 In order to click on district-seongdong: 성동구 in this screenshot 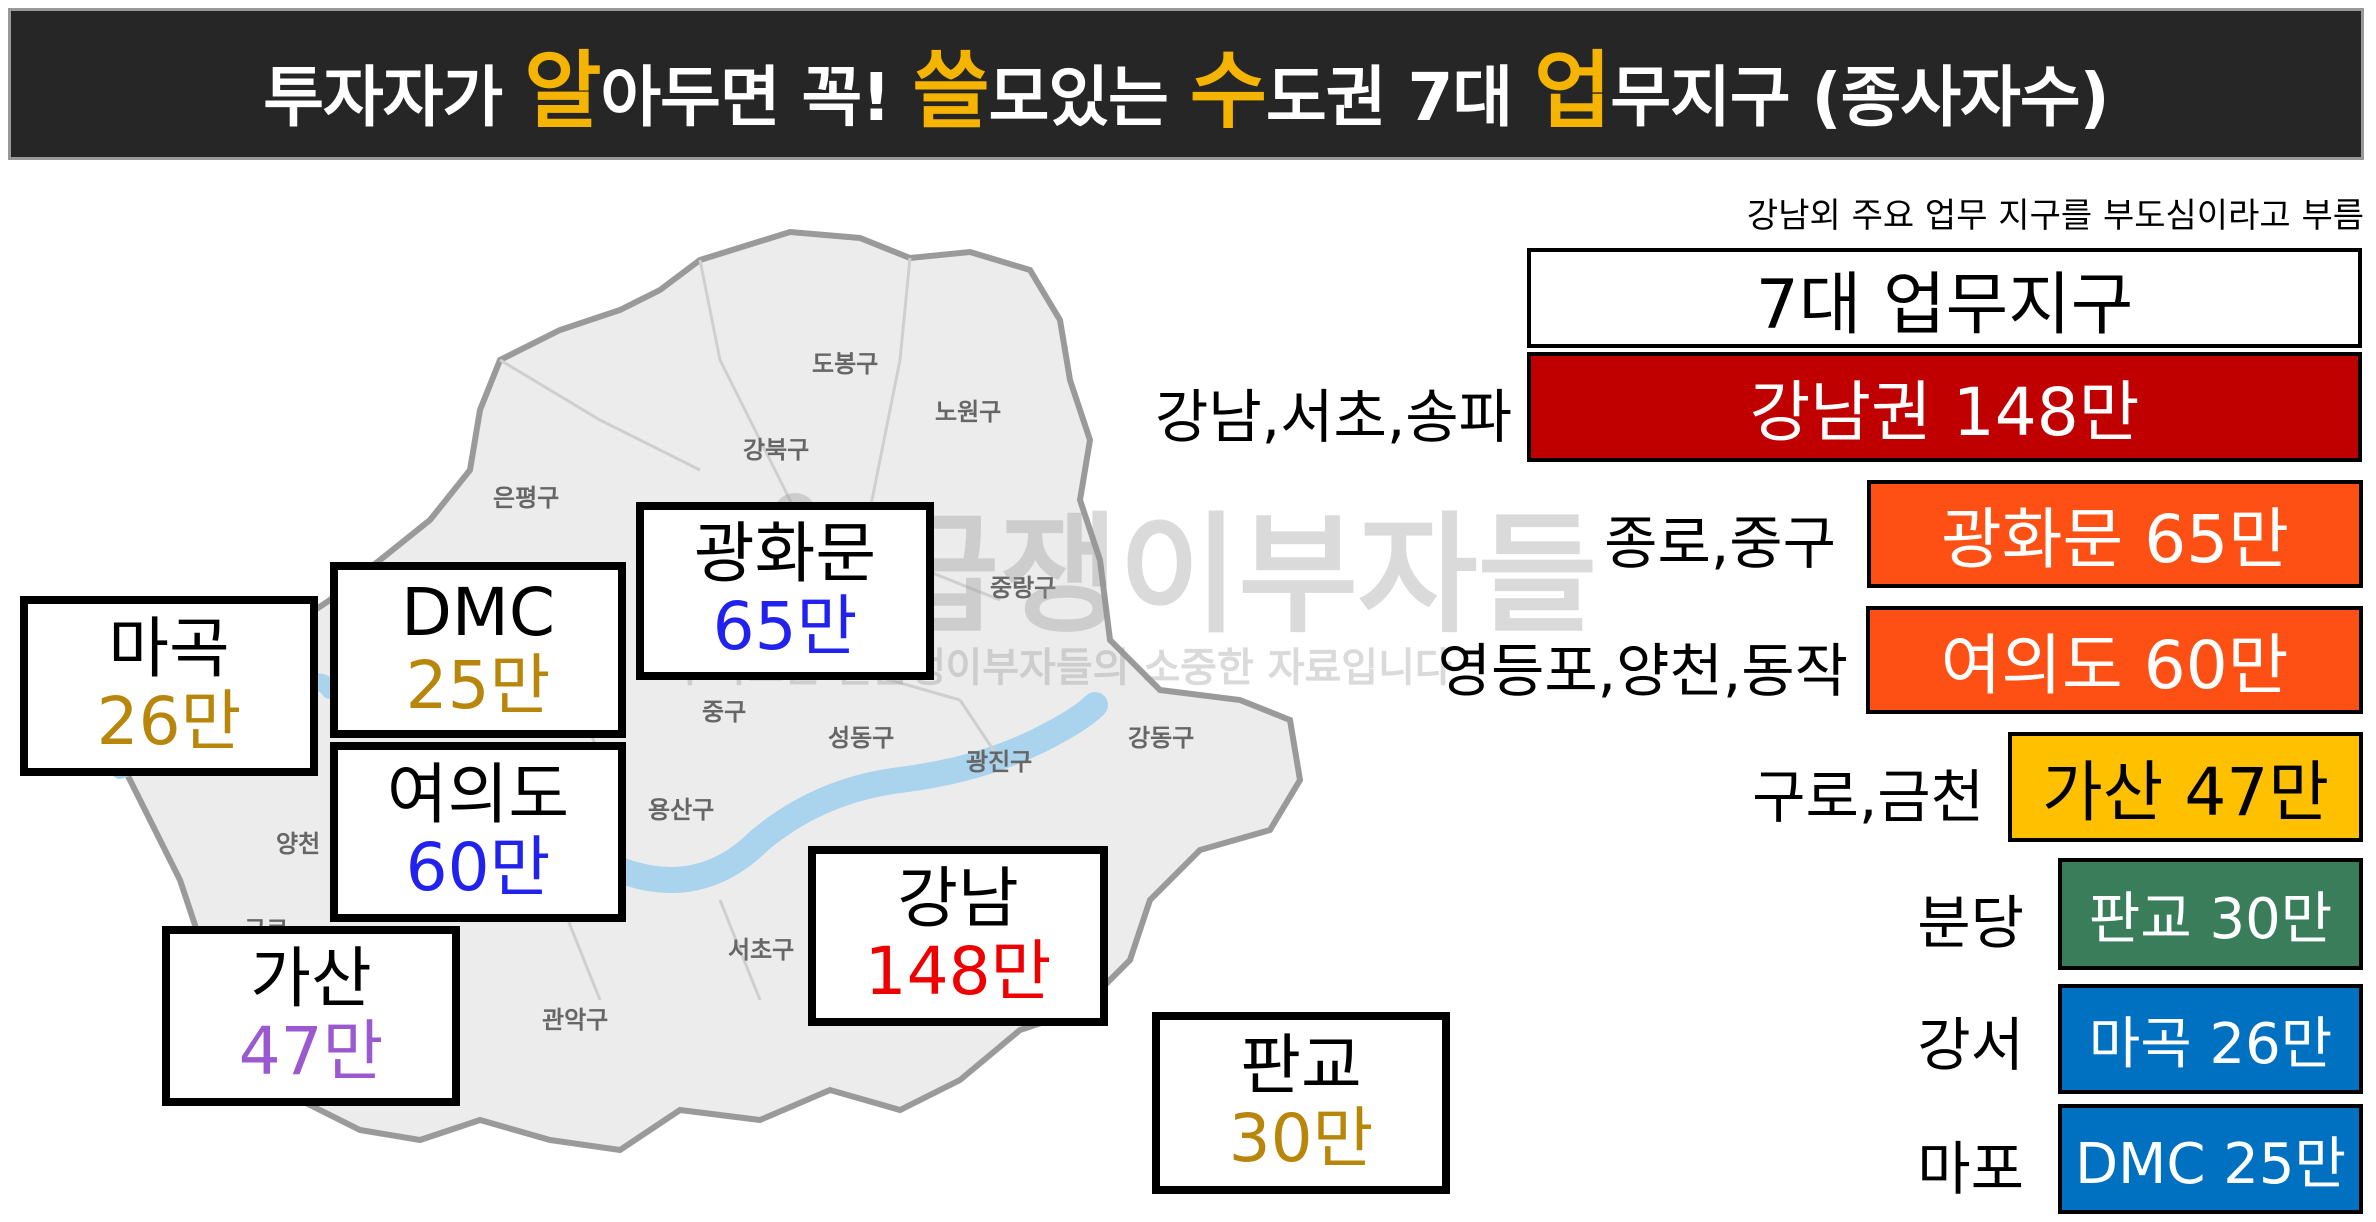, I will do `click(861, 738)`.